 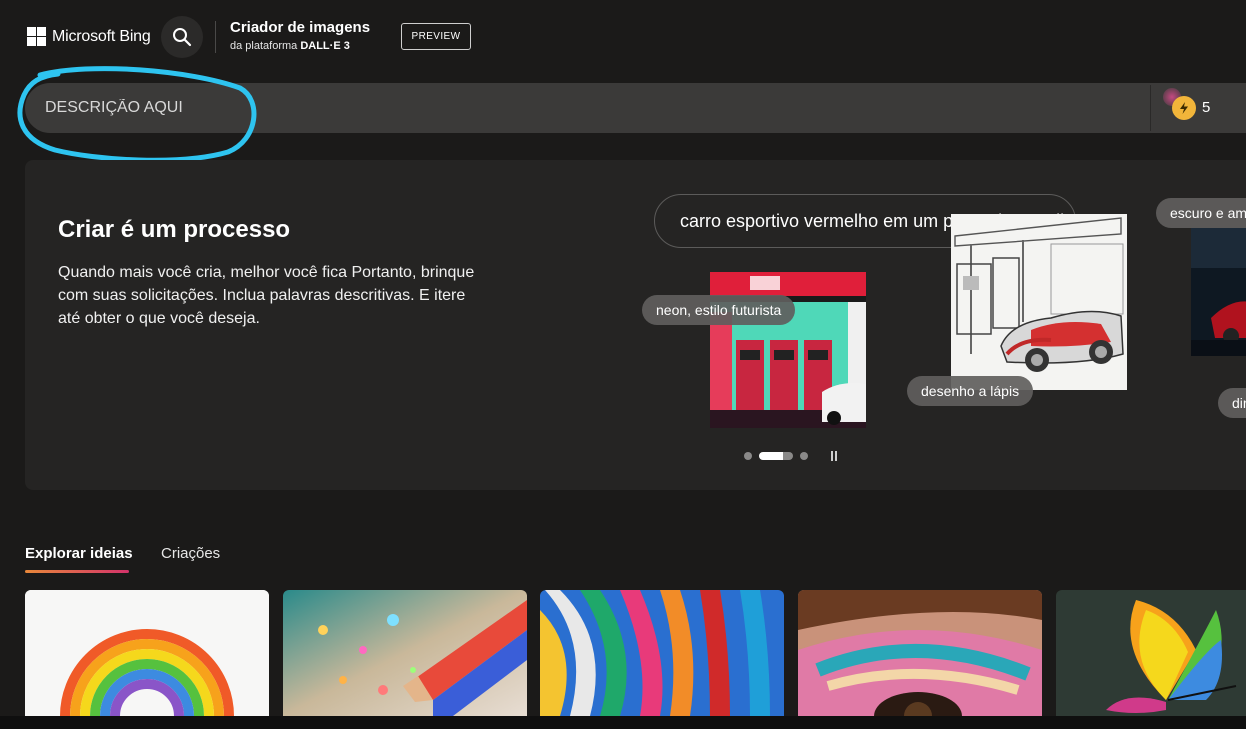 I want to click on style-tag-partial: dir, so click(x=1232, y=403).